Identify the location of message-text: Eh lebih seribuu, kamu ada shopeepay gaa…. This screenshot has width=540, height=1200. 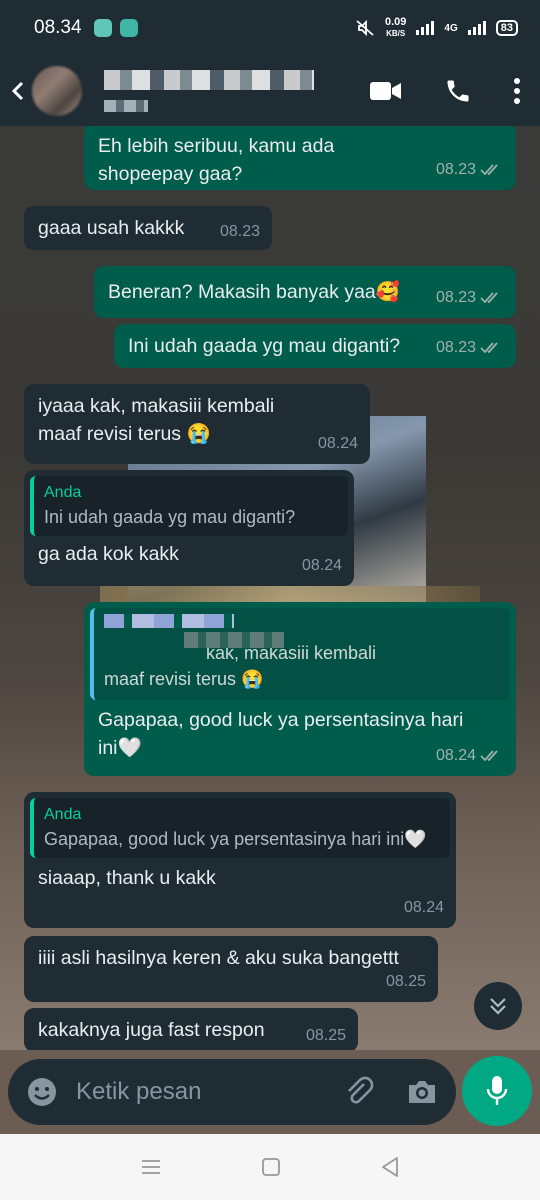
(216, 160).